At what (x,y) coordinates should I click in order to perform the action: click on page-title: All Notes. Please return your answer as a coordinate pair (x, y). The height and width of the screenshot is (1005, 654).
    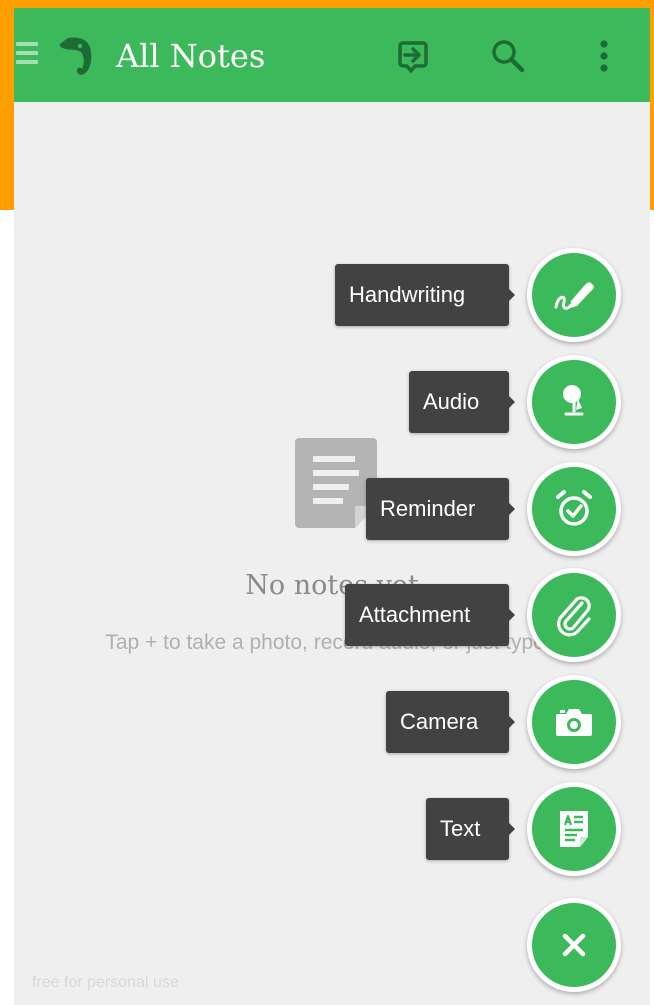
    Looking at the image, I should click on (191, 56).